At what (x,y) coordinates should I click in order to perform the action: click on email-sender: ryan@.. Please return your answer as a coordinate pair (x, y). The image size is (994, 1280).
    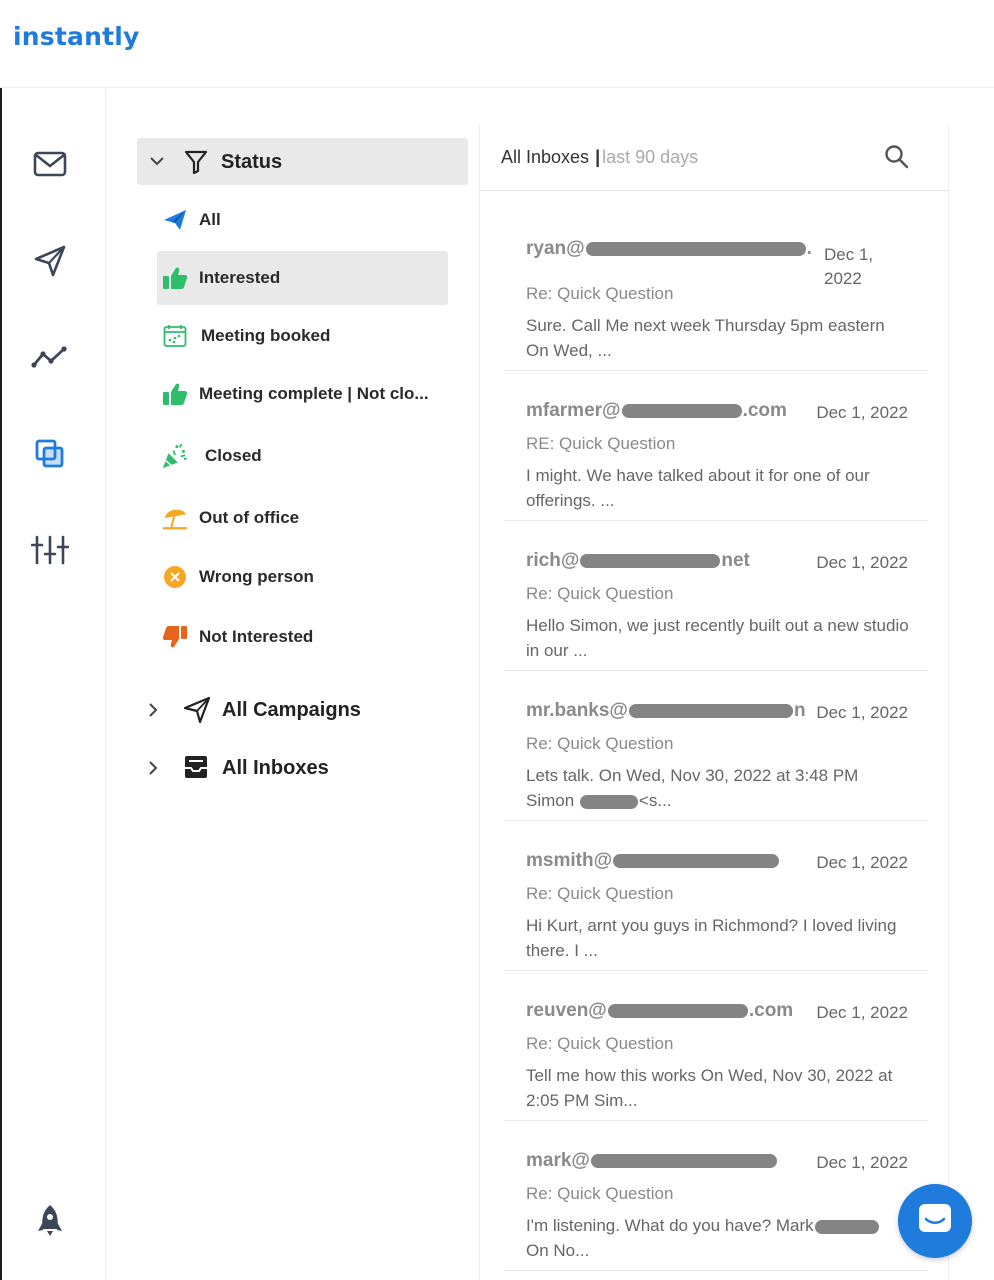
    Looking at the image, I should click on (669, 248).